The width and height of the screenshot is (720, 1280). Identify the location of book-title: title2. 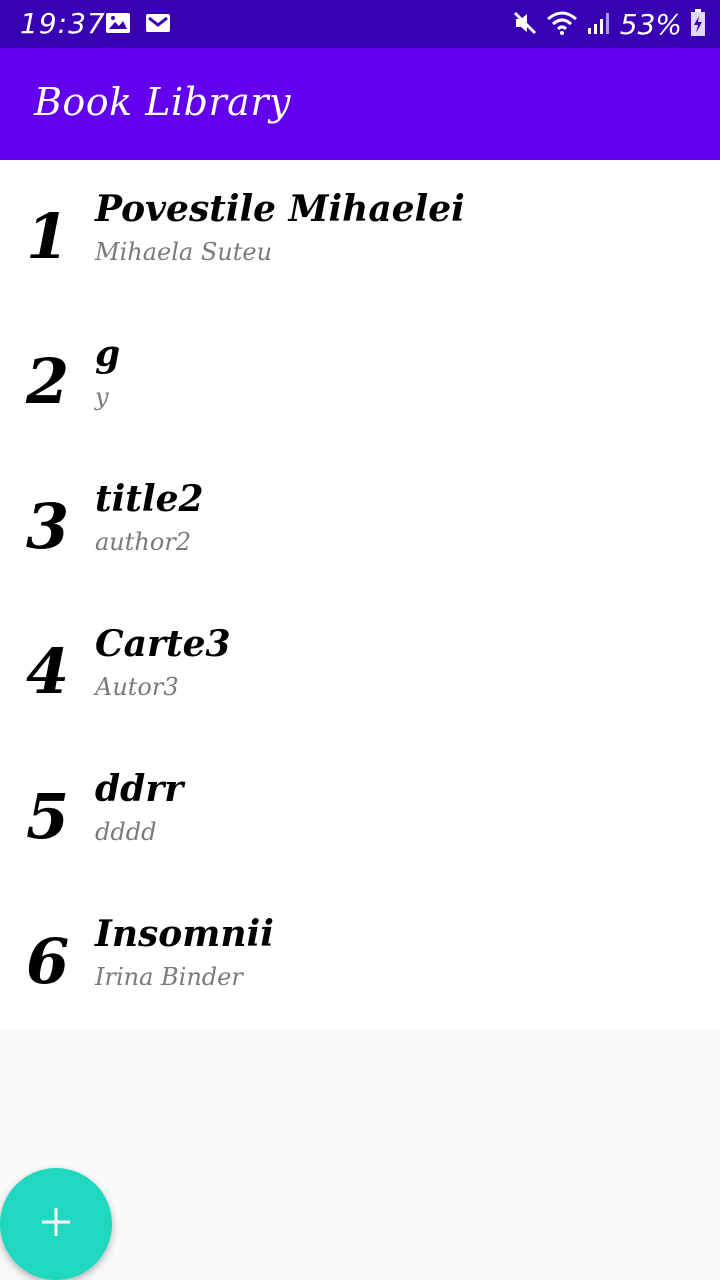
(149, 499).